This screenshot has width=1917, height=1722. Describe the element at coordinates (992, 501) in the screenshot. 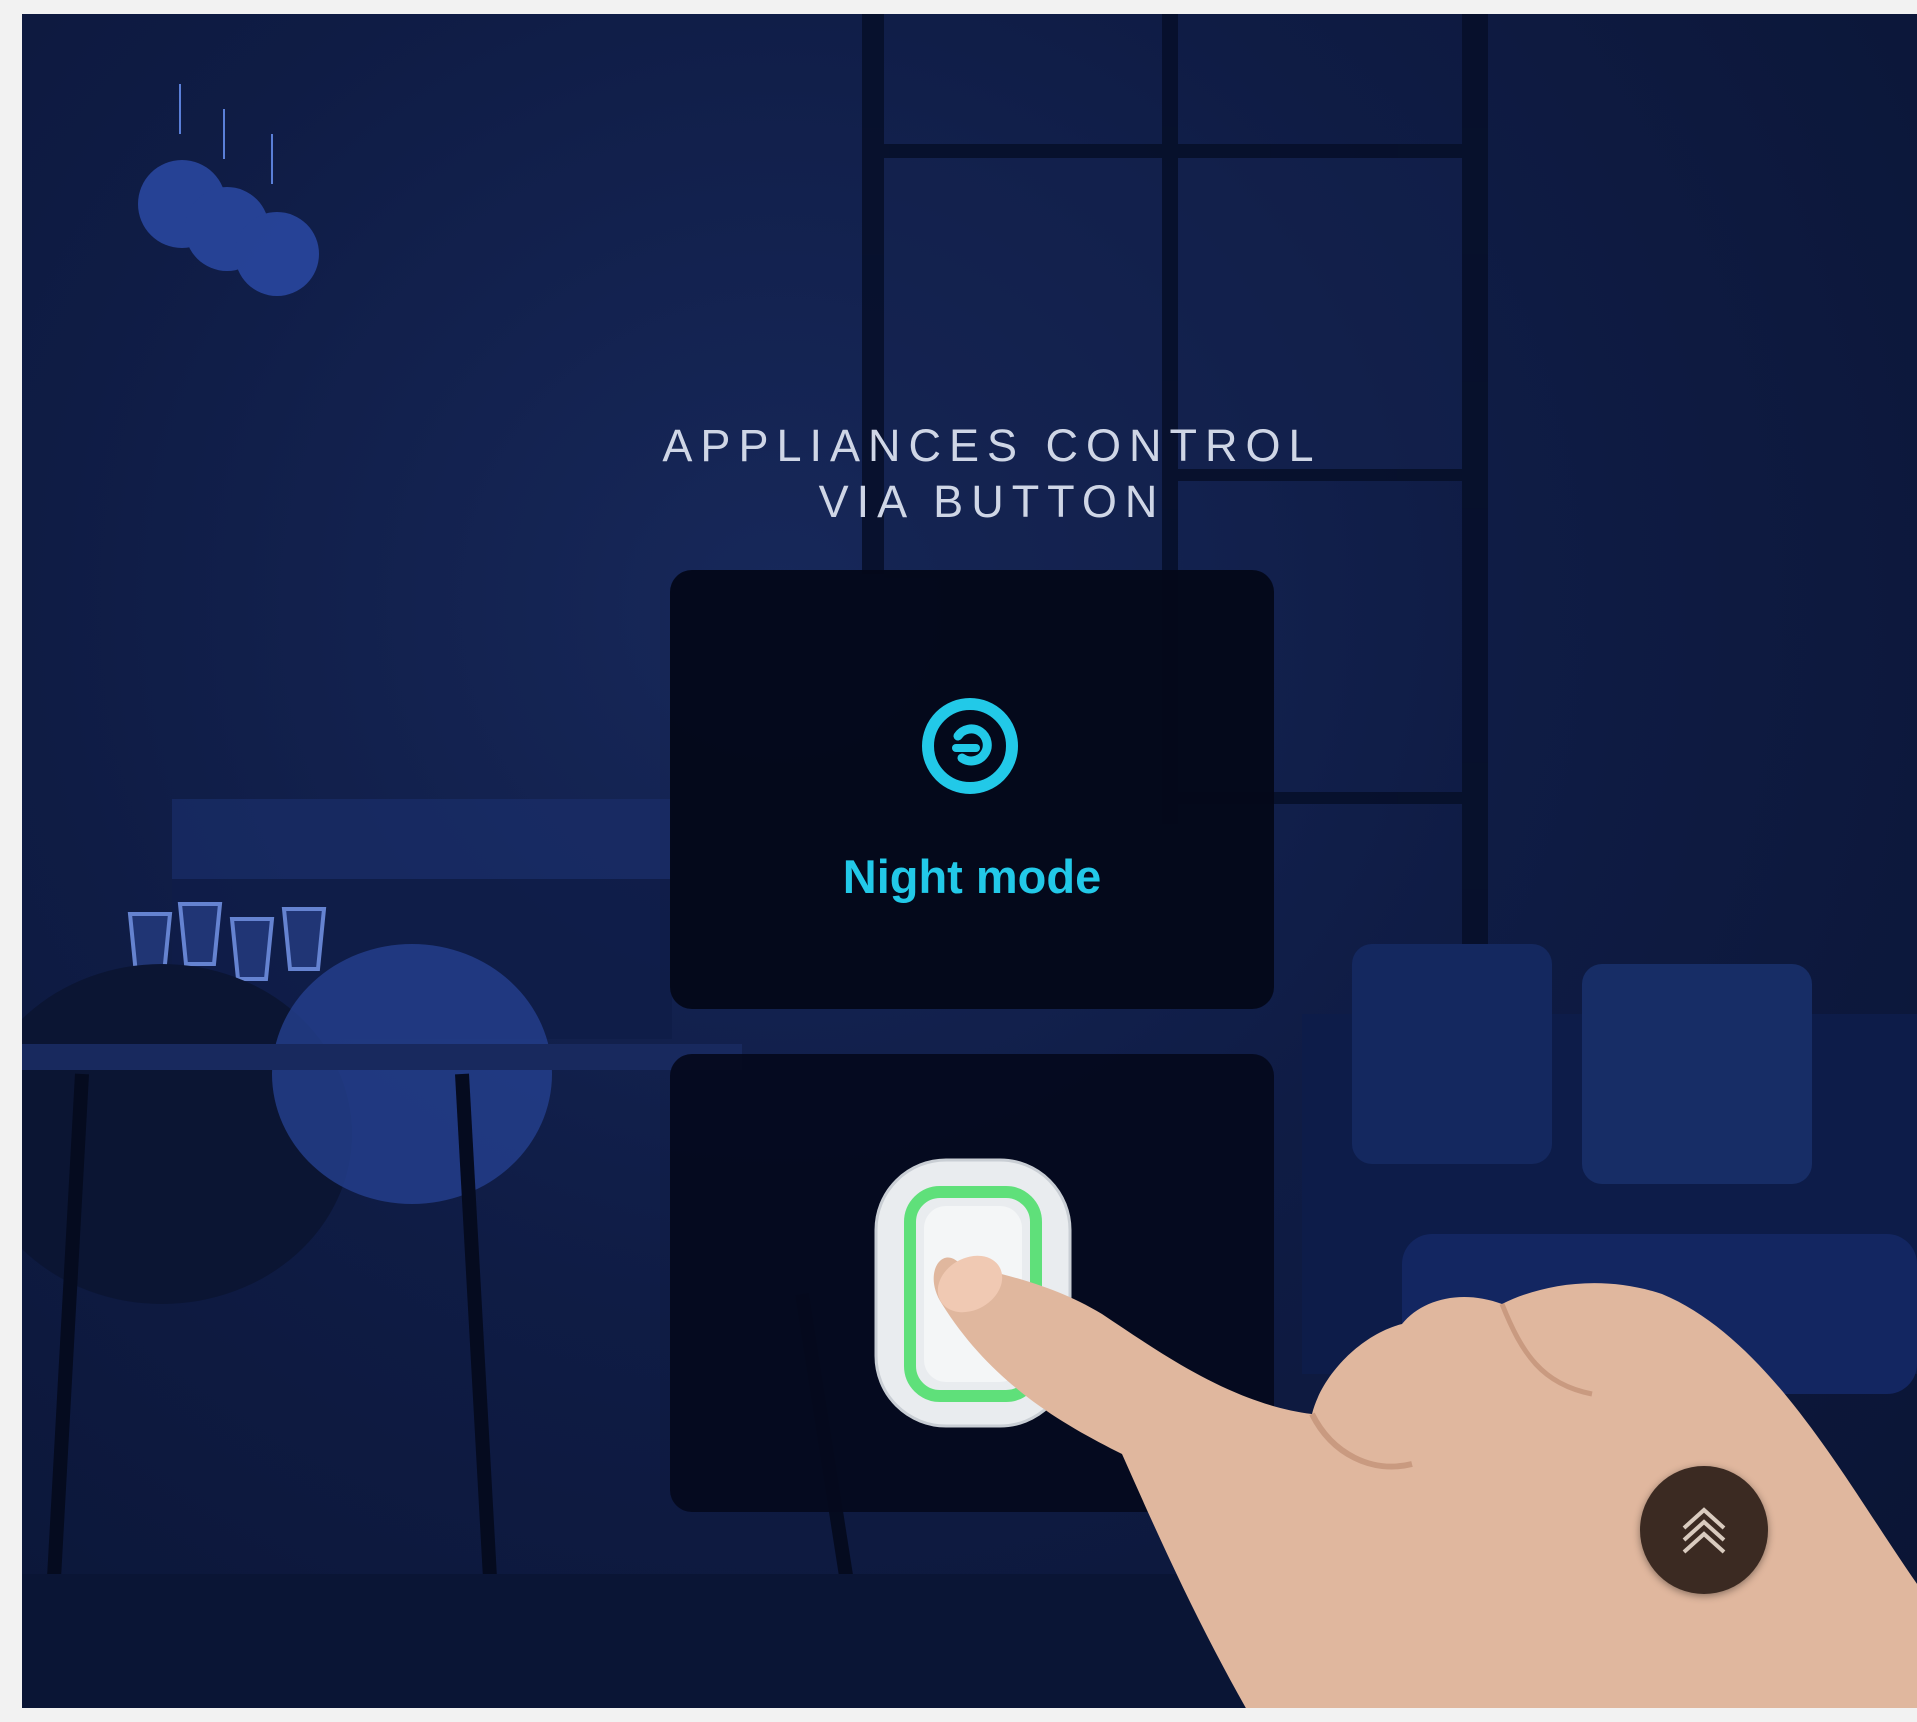

I see `headline-line-2: VIA BUTTON` at that location.